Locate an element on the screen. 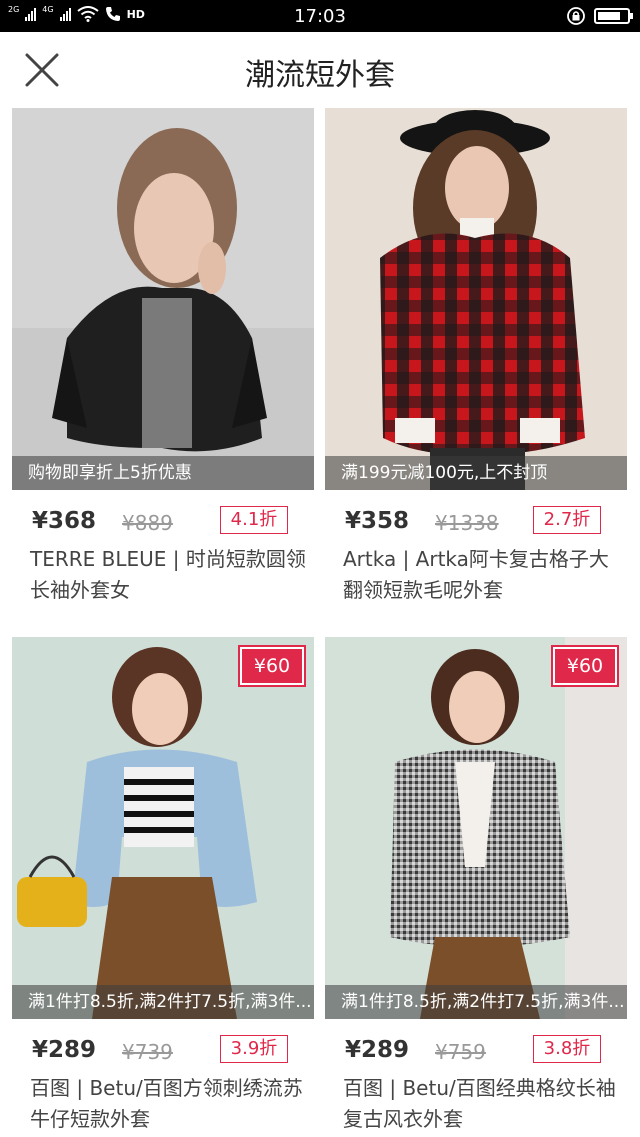  promo-banner: 购物即享折上5折优惠 is located at coordinates (163, 473).